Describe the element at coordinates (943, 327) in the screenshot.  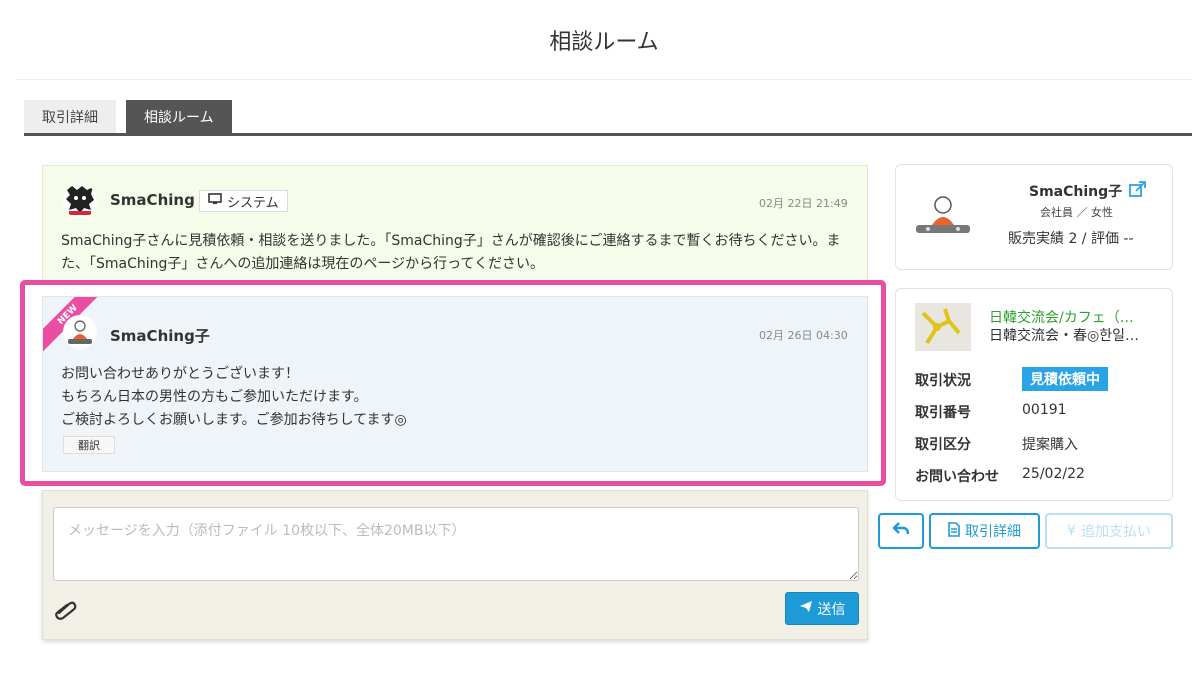
I see `event-thumbnail` at that location.